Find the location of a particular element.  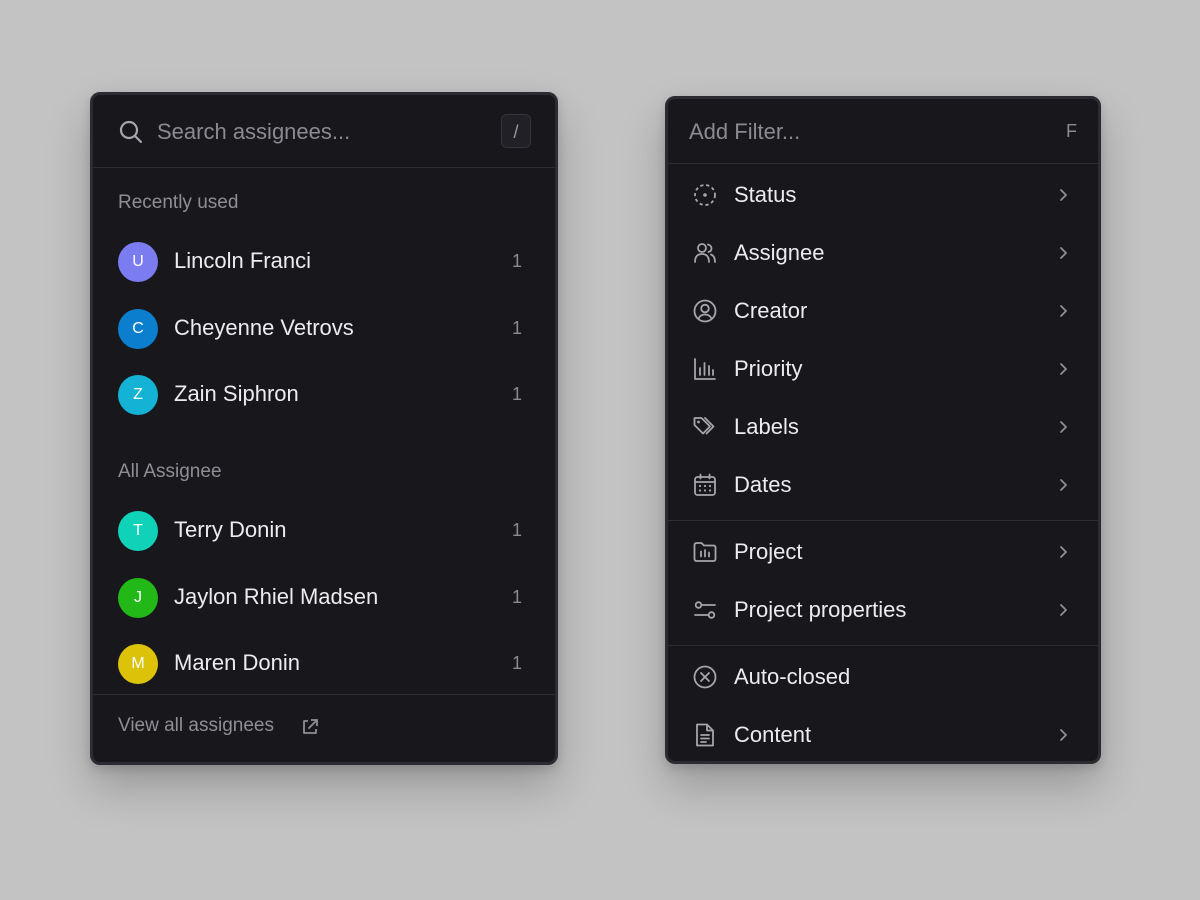

assignee-name: Zain Siphron is located at coordinates (236, 393).